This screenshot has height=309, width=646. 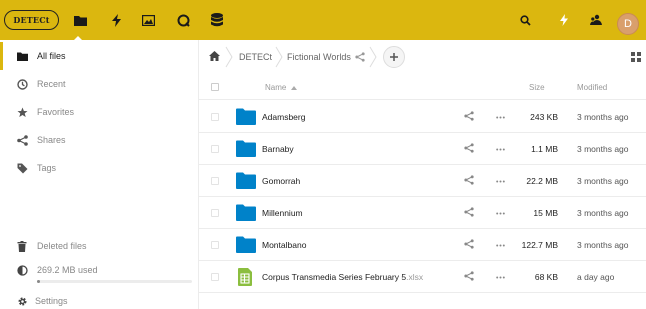 I want to click on file-extension: .xlsx, so click(x=415, y=277).